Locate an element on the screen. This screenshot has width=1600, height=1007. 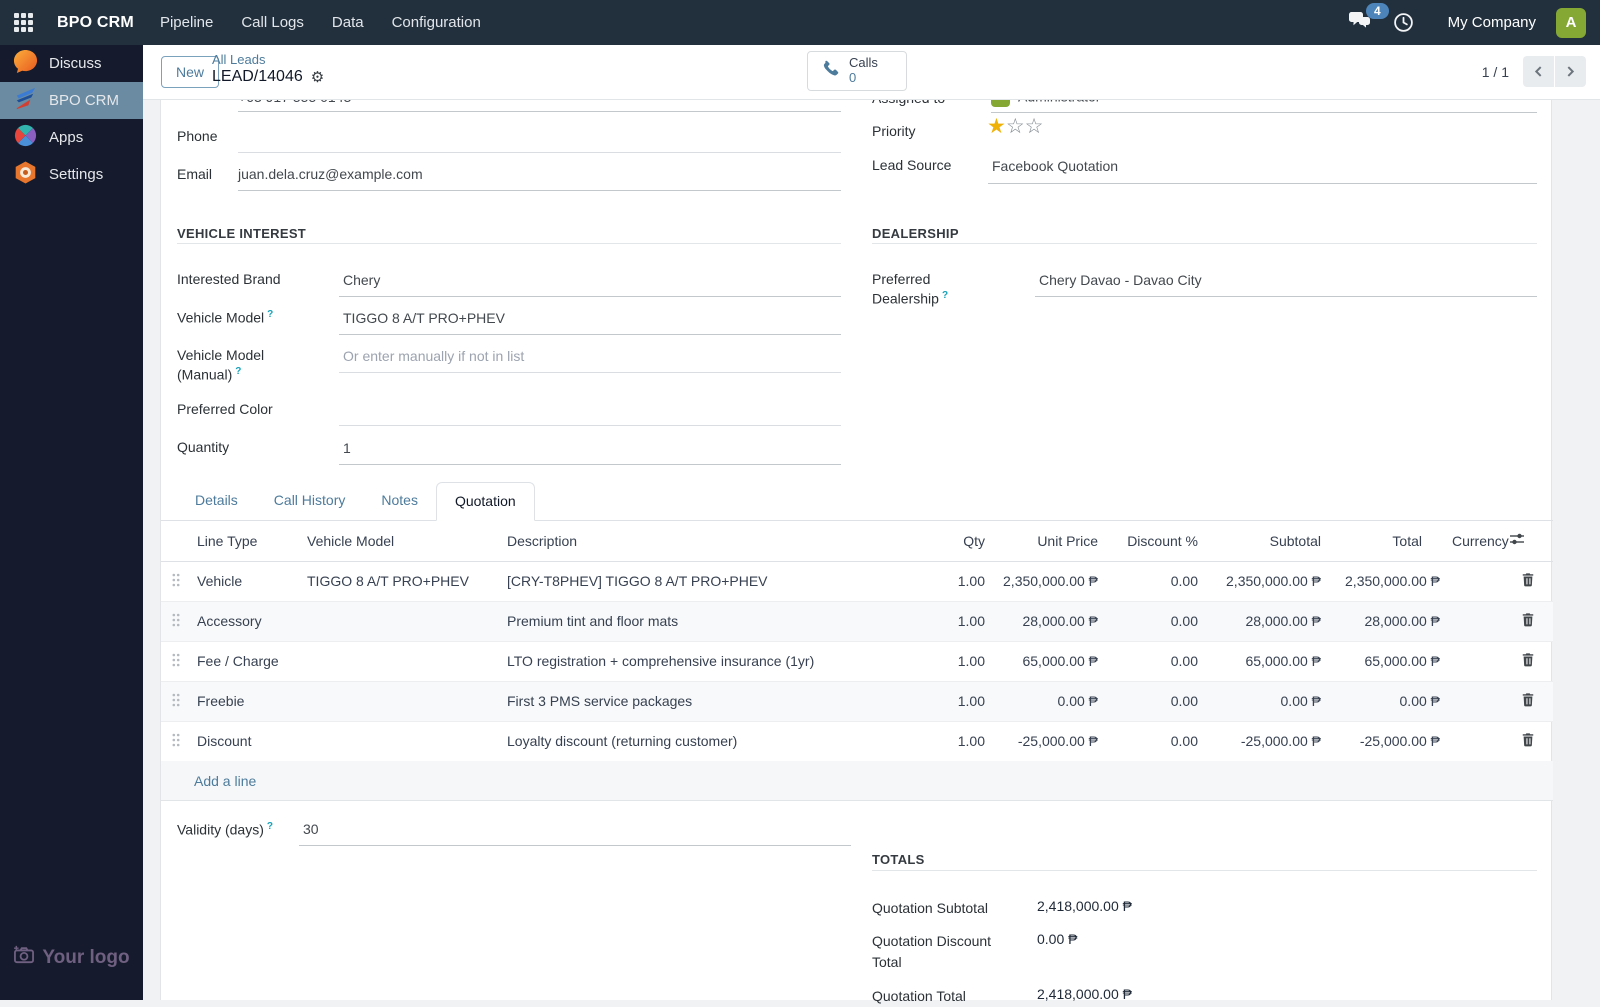
lead-source-input: Facebook Quotation is located at coordinates (1055, 166).